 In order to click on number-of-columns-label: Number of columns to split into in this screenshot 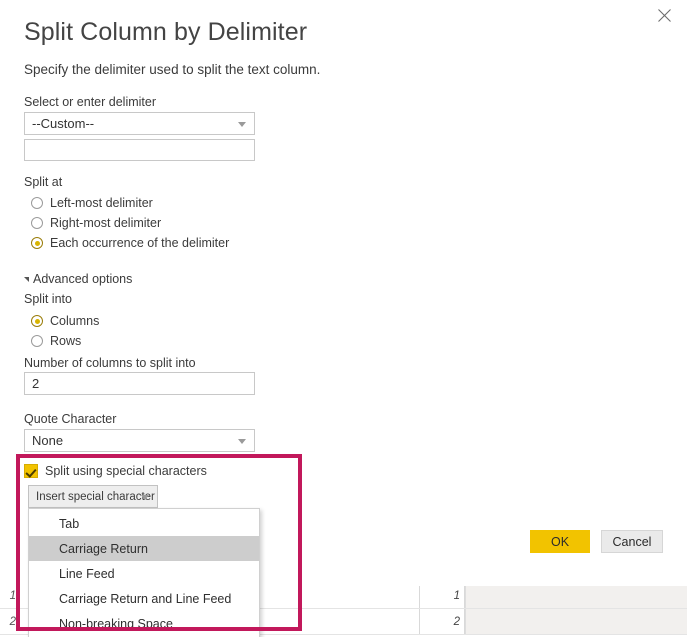, I will do `click(110, 363)`.